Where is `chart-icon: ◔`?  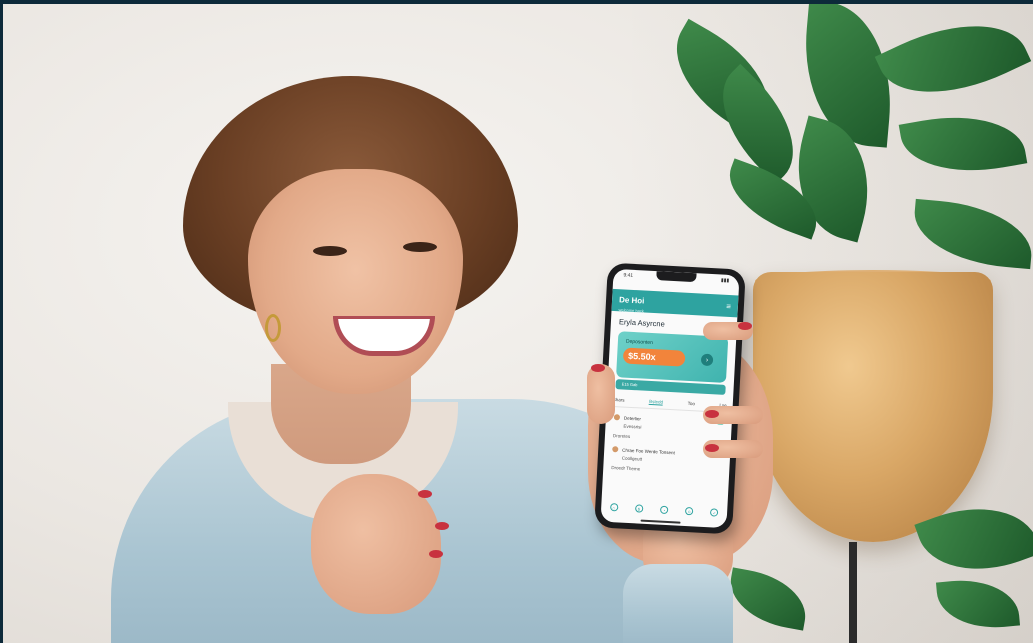 chart-icon: ◔ is located at coordinates (664, 510).